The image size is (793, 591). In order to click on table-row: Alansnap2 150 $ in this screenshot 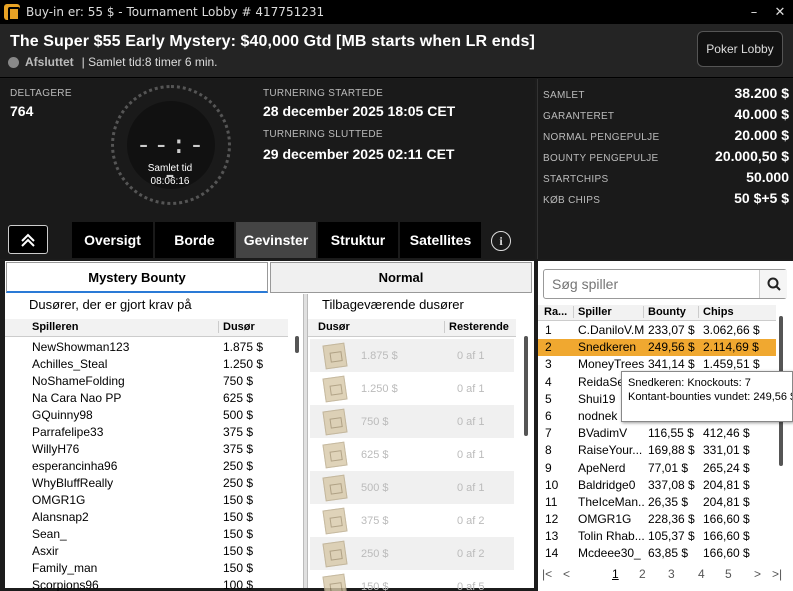, I will do `click(154, 517)`.